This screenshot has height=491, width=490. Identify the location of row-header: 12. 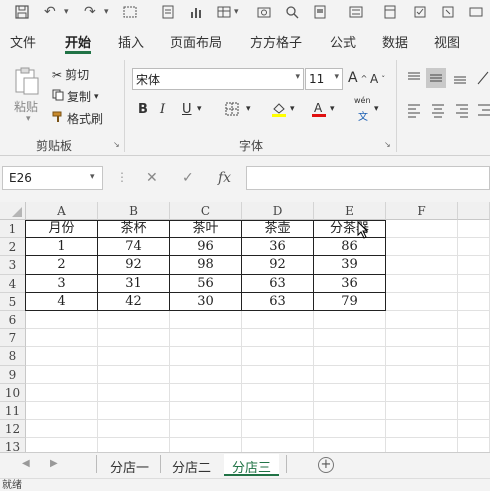
(13, 429).